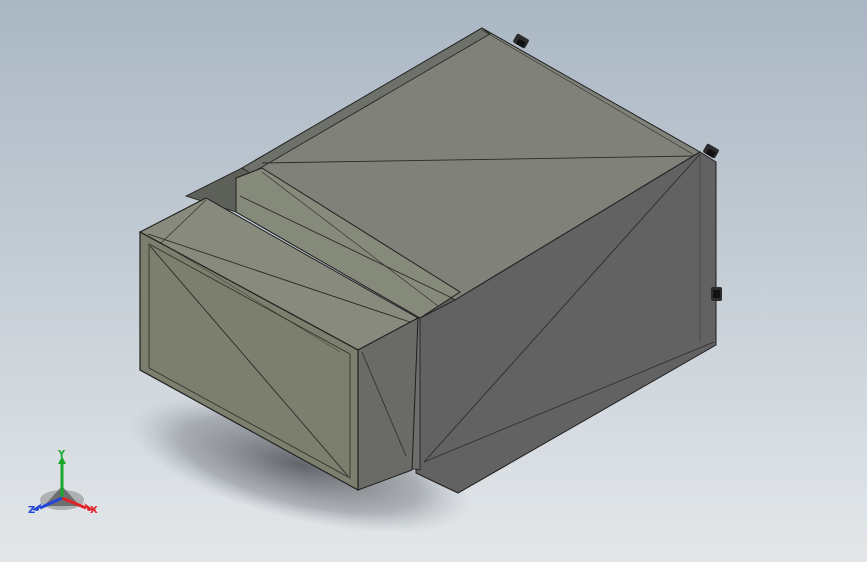  I want to click on view-orientation-triad: Y X Z, so click(64, 488).